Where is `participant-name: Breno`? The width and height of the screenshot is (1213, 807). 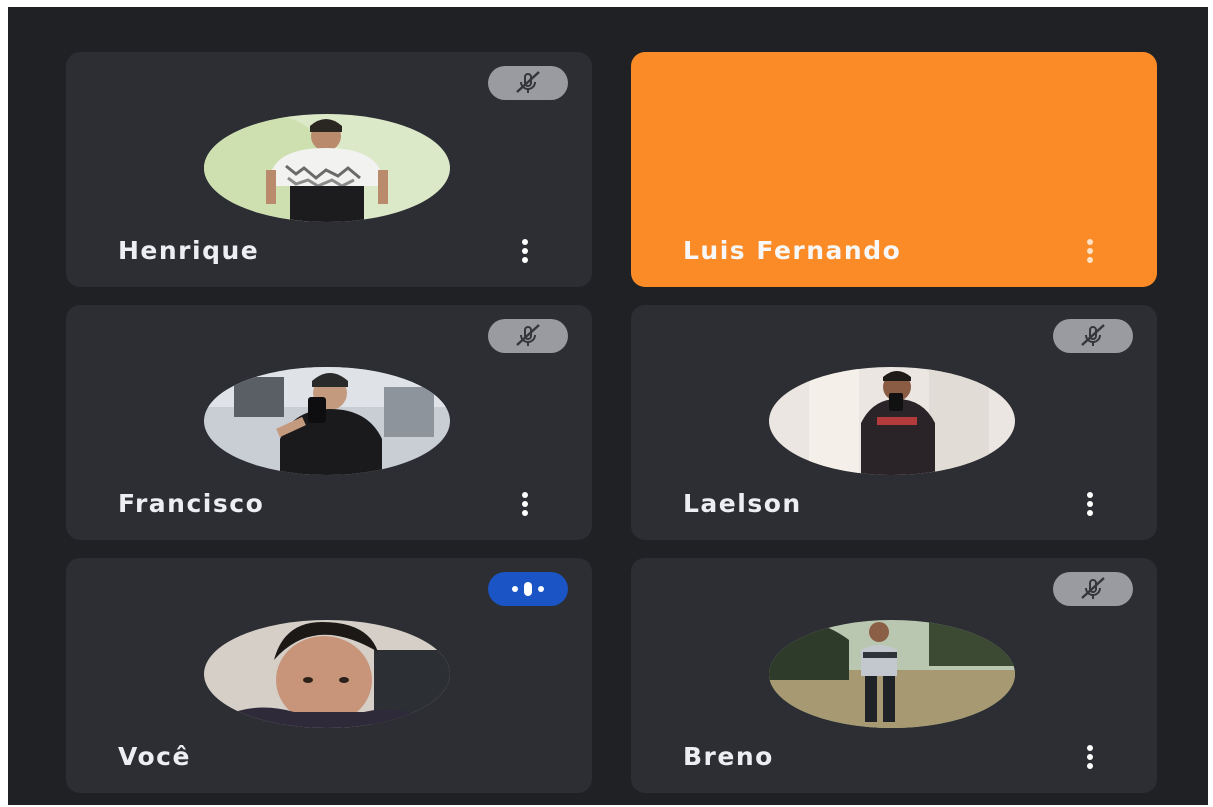
participant-name: Breno is located at coordinates (728, 756).